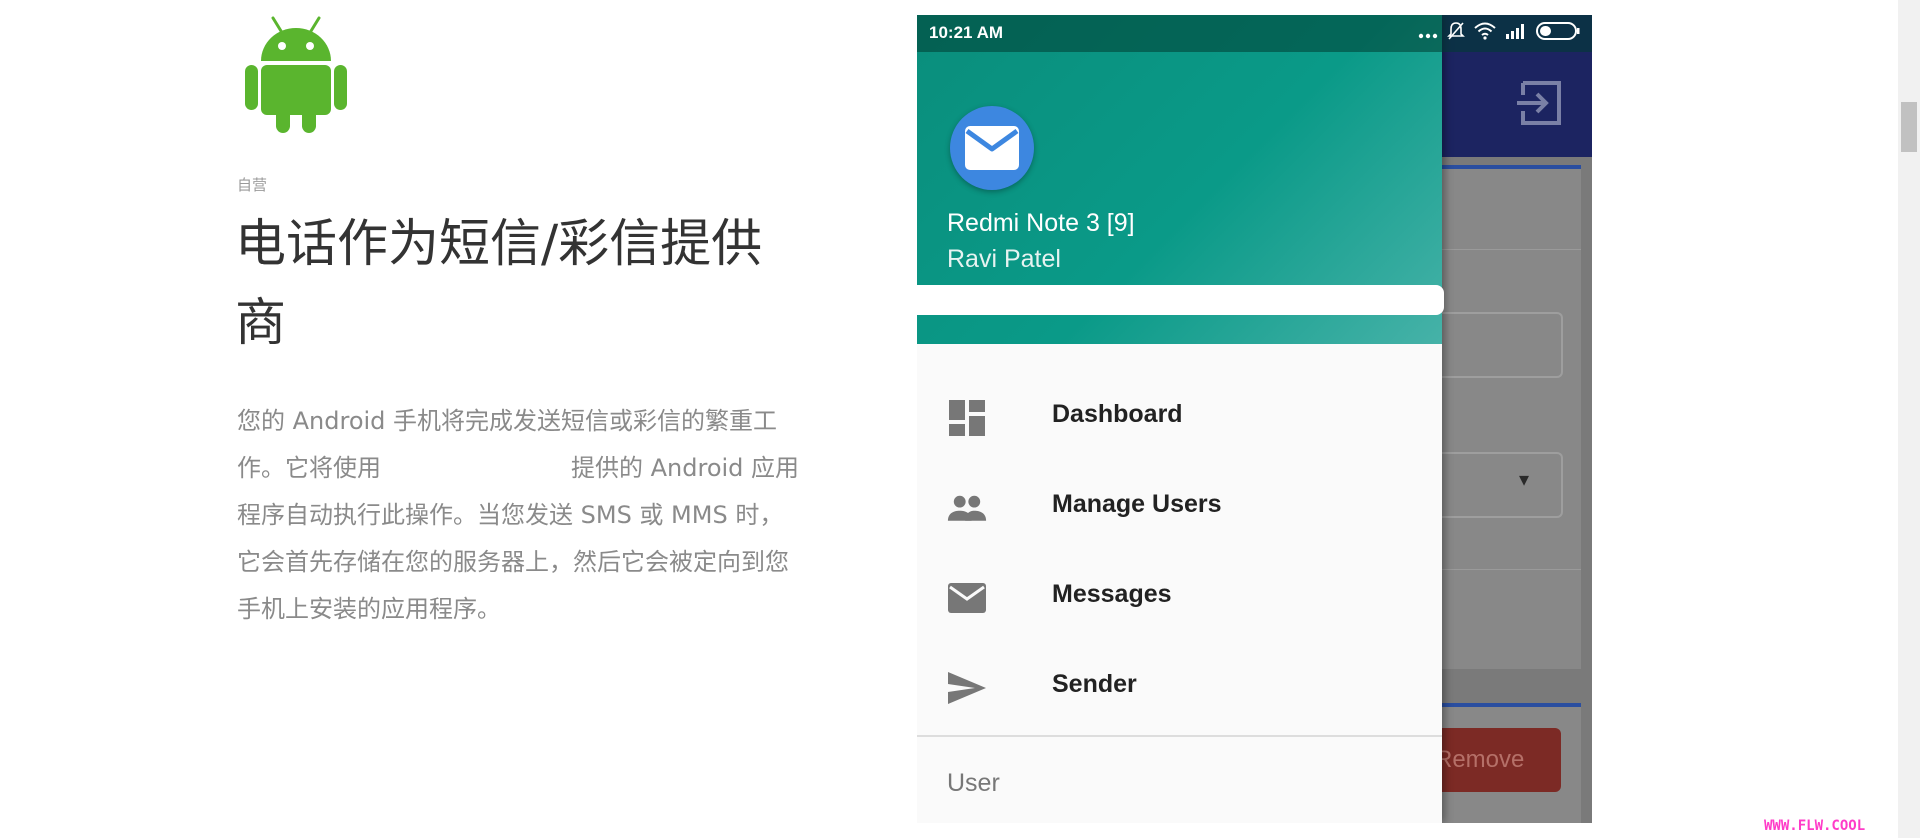  I want to click on category-label: 自营, so click(252, 185).